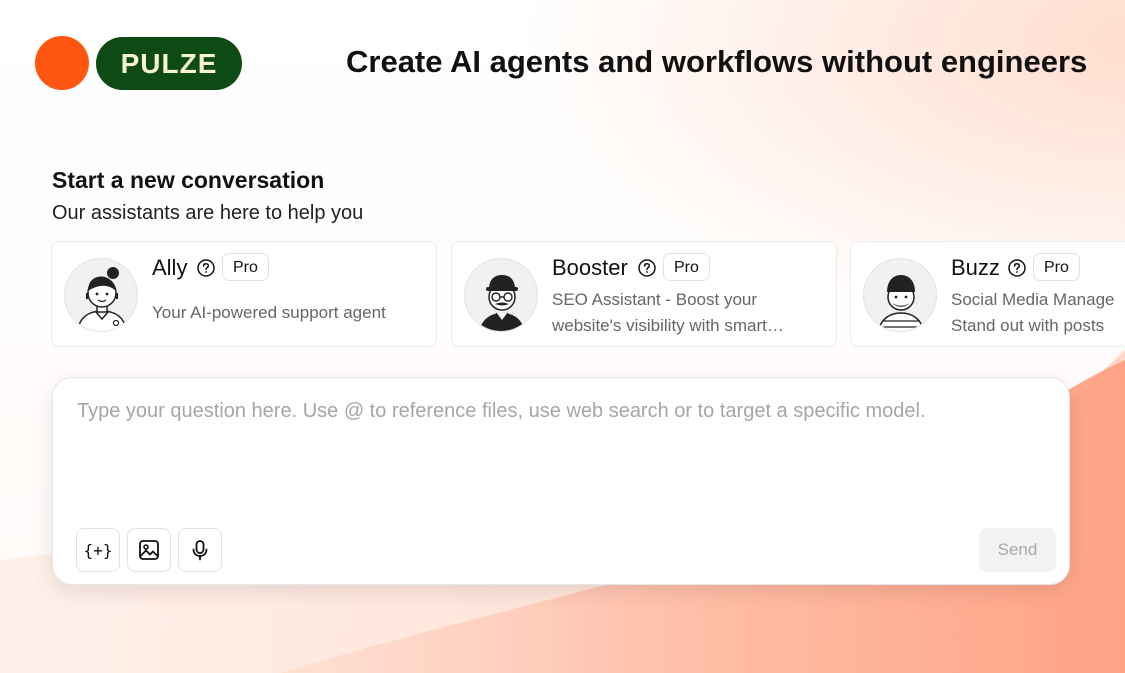 This screenshot has height=673, width=1125. What do you see at coordinates (559, 450) in the screenshot?
I see `chat-input` at bounding box center [559, 450].